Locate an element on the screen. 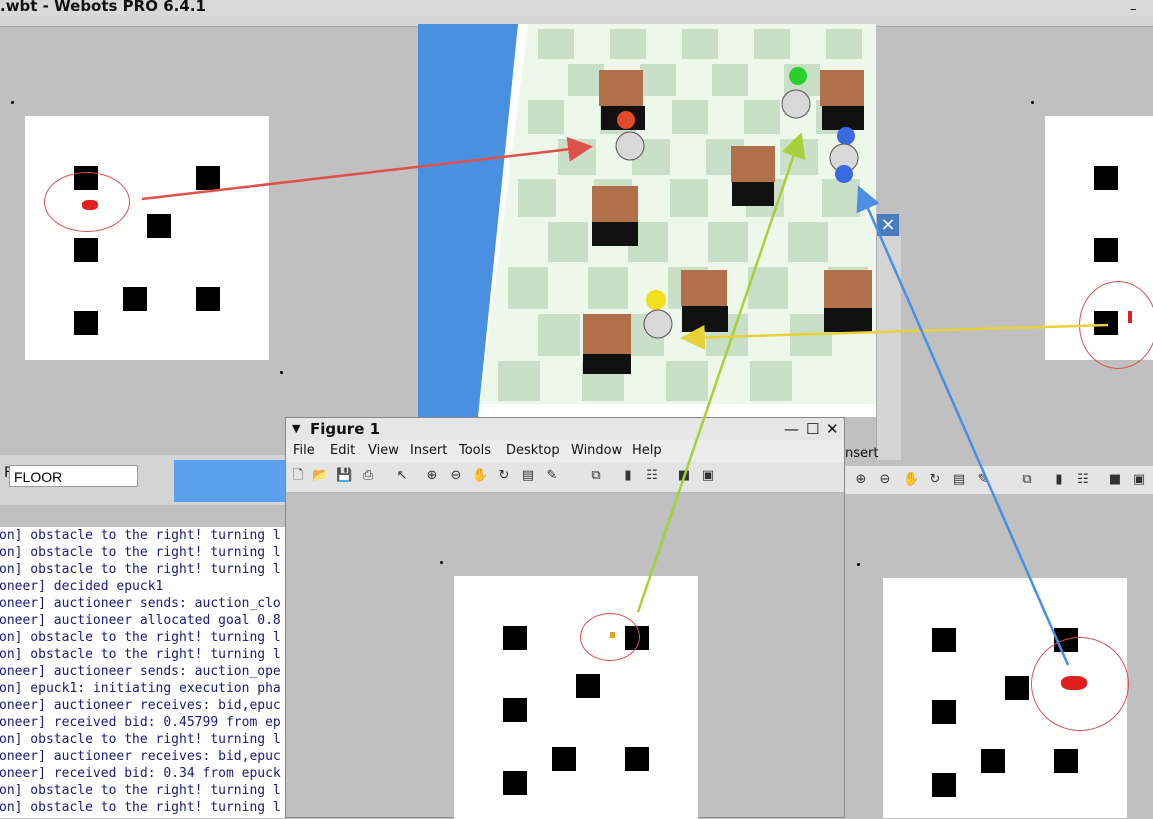 This screenshot has height=819, width=1153. new-figure-icon: 🗋 is located at coordinates (298, 476).